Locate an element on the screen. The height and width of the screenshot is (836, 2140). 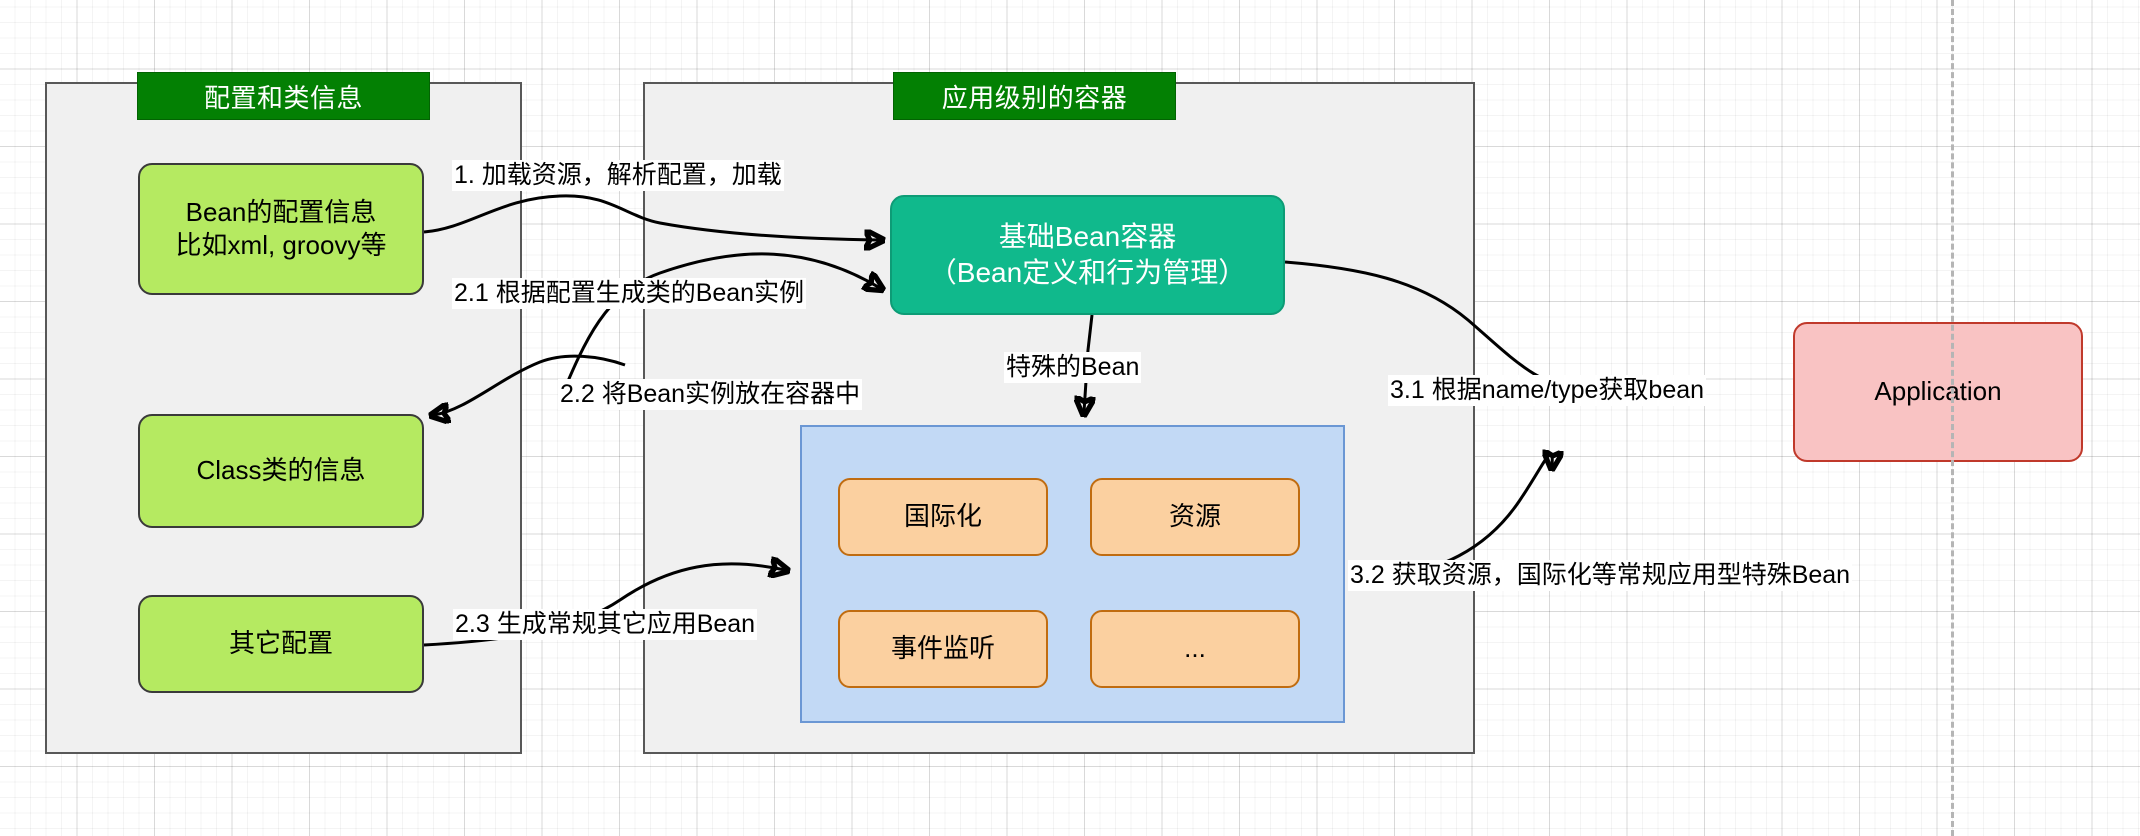
edge-label-text: 3.1 根据name/type获取bean is located at coordinates (1547, 390).